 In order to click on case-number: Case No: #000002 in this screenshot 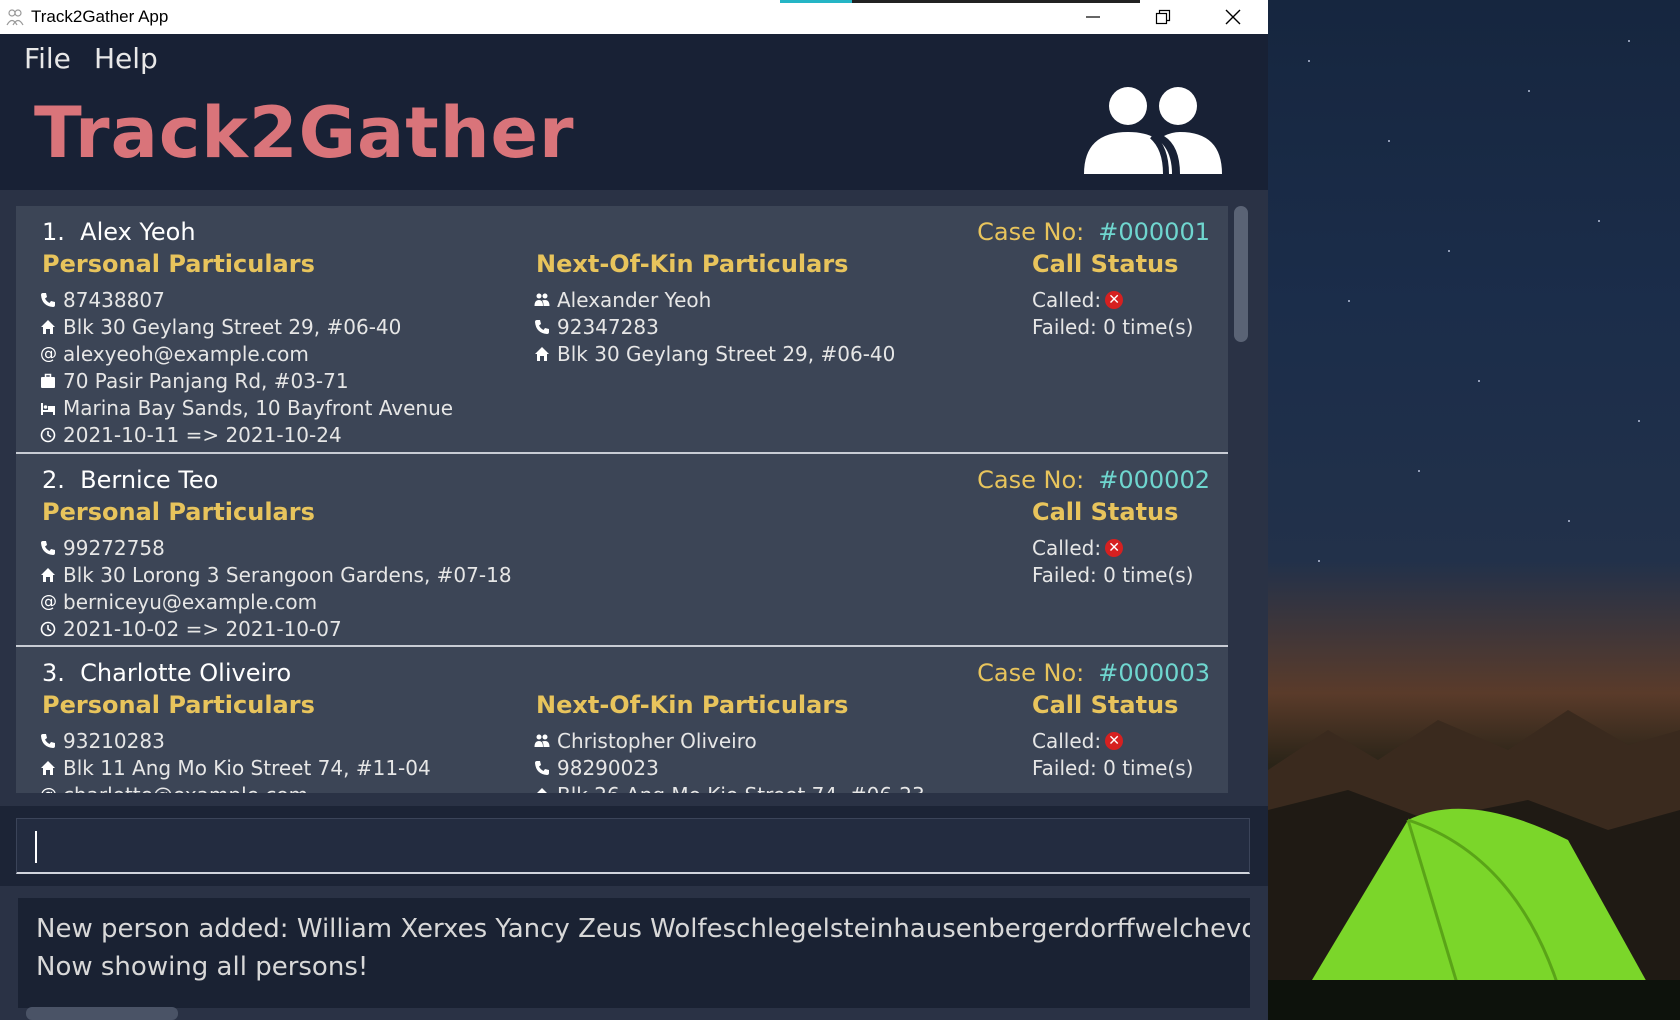, I will do `click(1093, 480)`.